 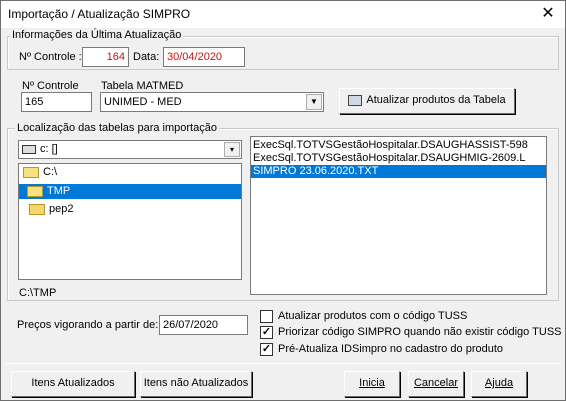 I want to click on last-update-legend: Informações da Última Atualização, so click(x=97, y=35).